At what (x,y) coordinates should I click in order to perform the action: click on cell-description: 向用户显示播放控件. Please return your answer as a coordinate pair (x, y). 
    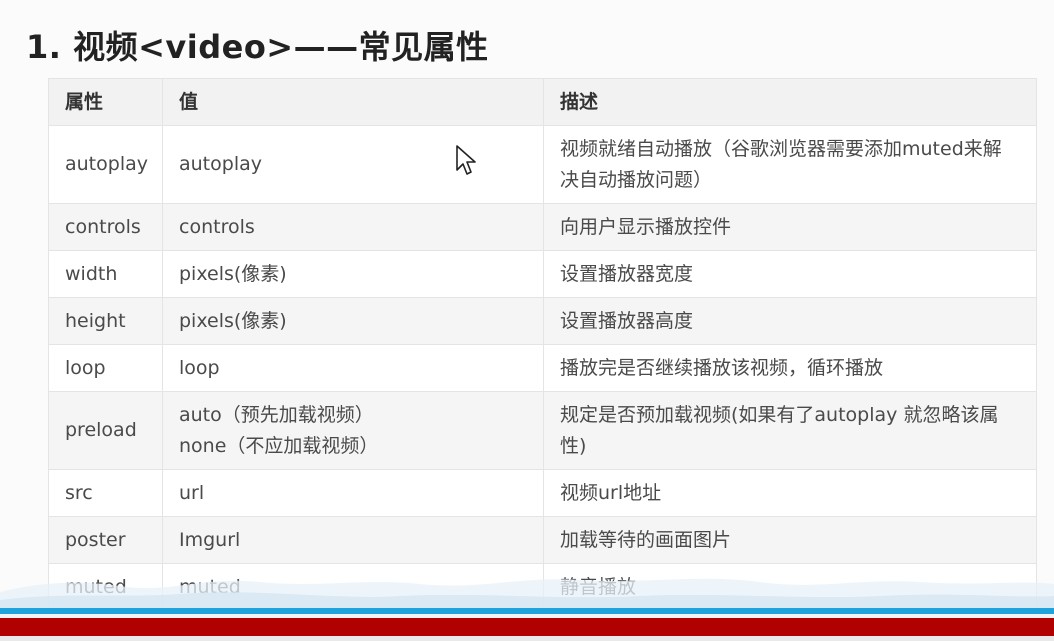
    Looking at the image, I should click on (790, 227).